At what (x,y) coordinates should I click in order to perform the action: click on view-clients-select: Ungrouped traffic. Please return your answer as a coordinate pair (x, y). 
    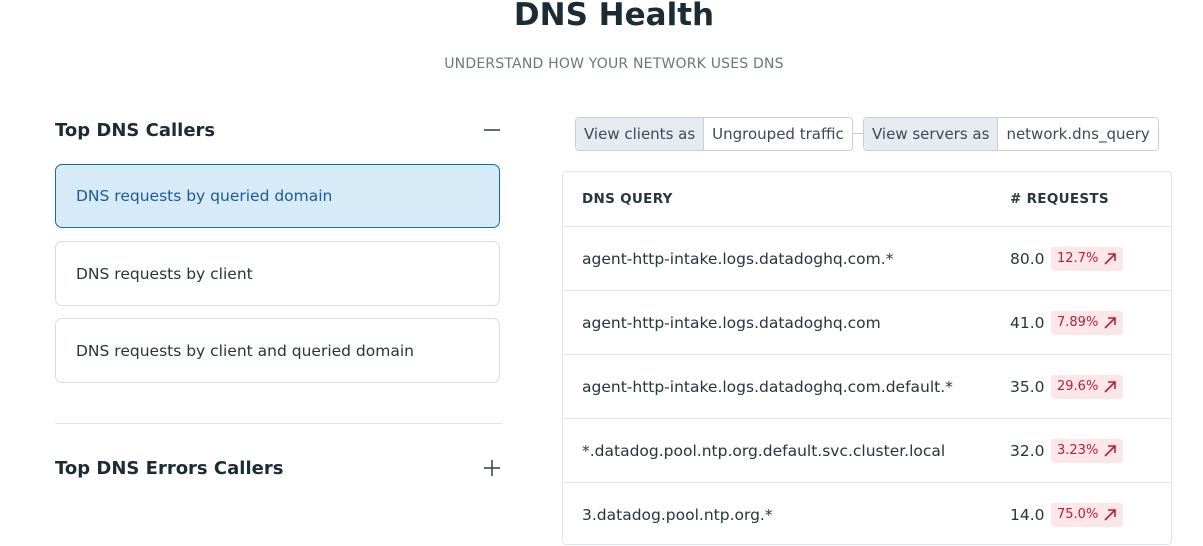
    Looking at the image, I should click on (778, 134).